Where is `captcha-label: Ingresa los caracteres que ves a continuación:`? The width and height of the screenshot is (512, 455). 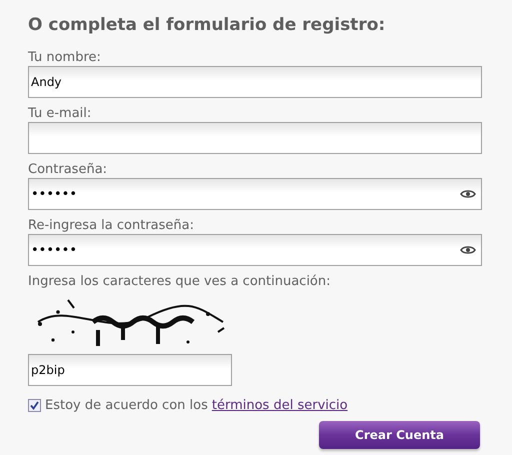
captcha-label: Ingresa los caracteres que ves a continuación: is located at coordinates (180, 282).